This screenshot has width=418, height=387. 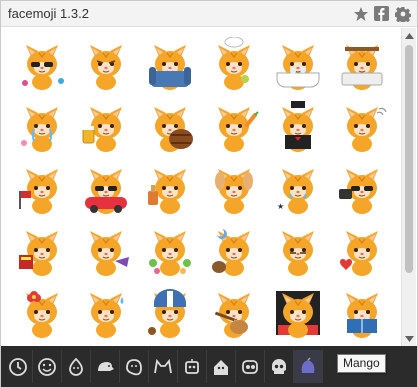 I want to click on category-tab-hedgehog, so click(x=105, y=366).